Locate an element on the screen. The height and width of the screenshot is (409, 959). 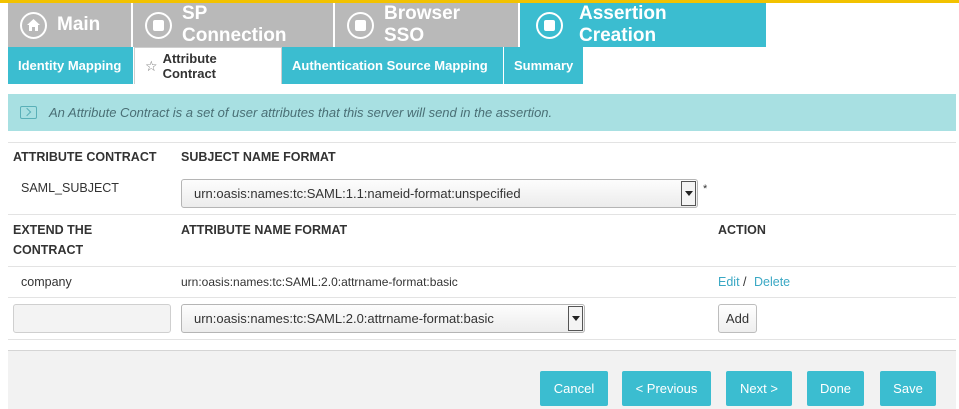
subtab-identity-mapping: Identity Mapping is located at coordinates (71, 65).